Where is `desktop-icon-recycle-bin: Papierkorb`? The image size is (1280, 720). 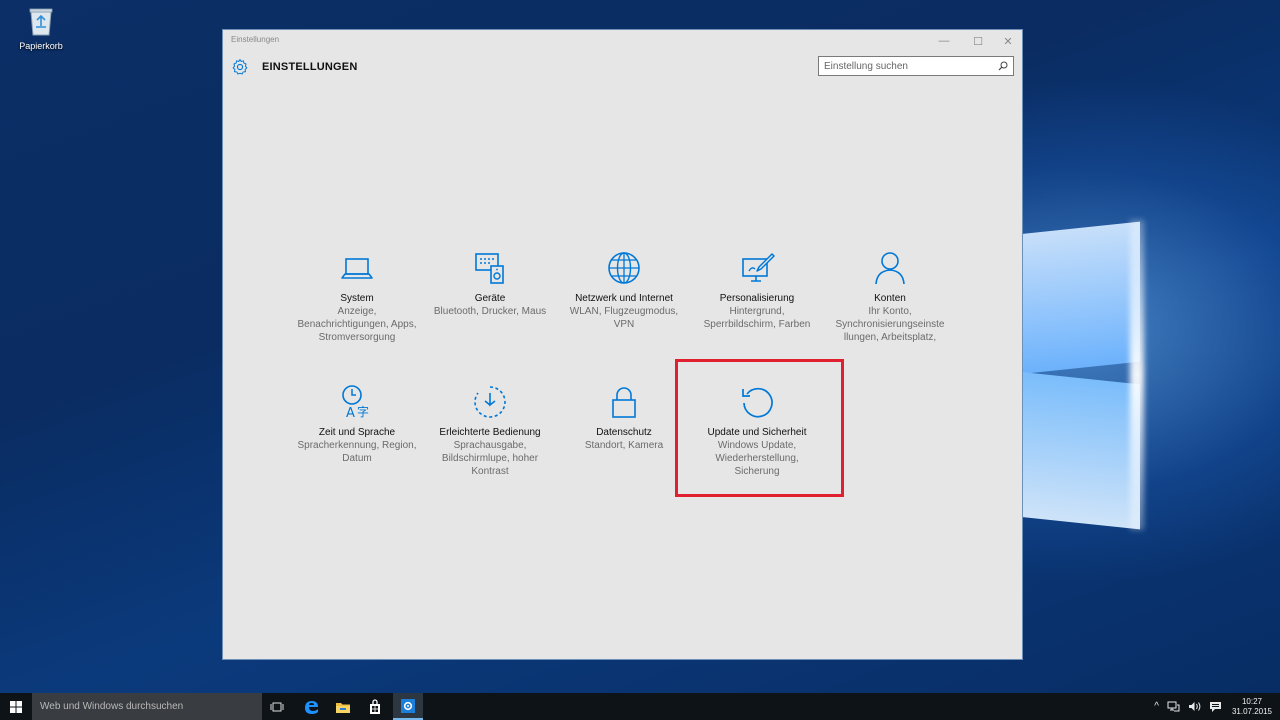 desktop-icon-recycle-bin: Papierkorb is located at coordinates (41, 28).